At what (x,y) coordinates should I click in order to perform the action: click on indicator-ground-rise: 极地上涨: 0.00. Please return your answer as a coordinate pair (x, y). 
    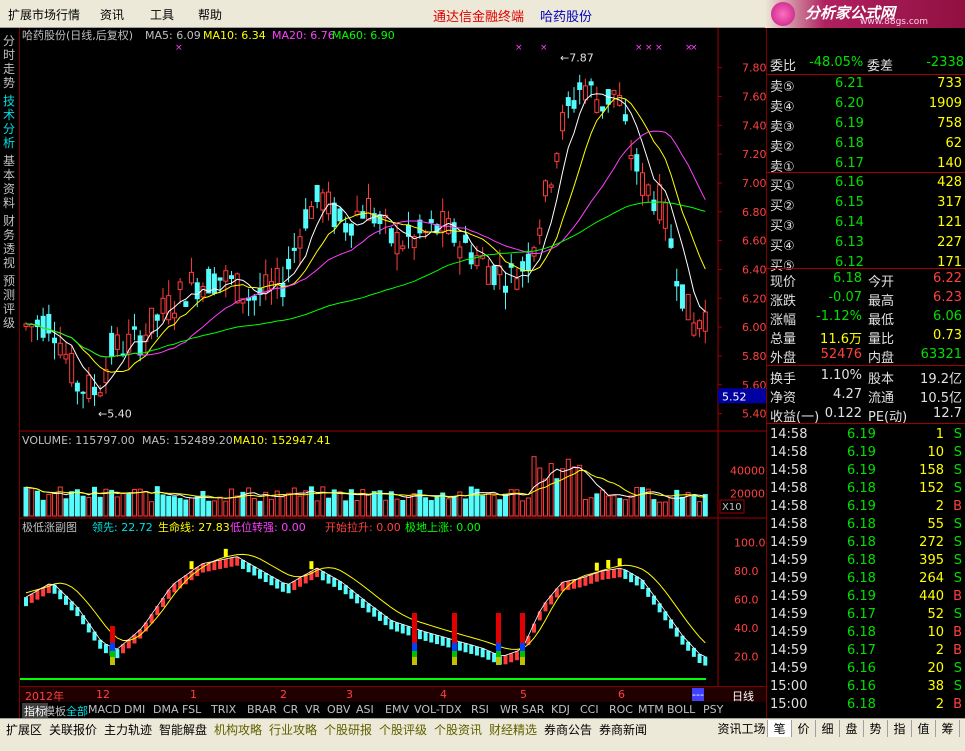
    Looking at the image, I should click on (443, 527).